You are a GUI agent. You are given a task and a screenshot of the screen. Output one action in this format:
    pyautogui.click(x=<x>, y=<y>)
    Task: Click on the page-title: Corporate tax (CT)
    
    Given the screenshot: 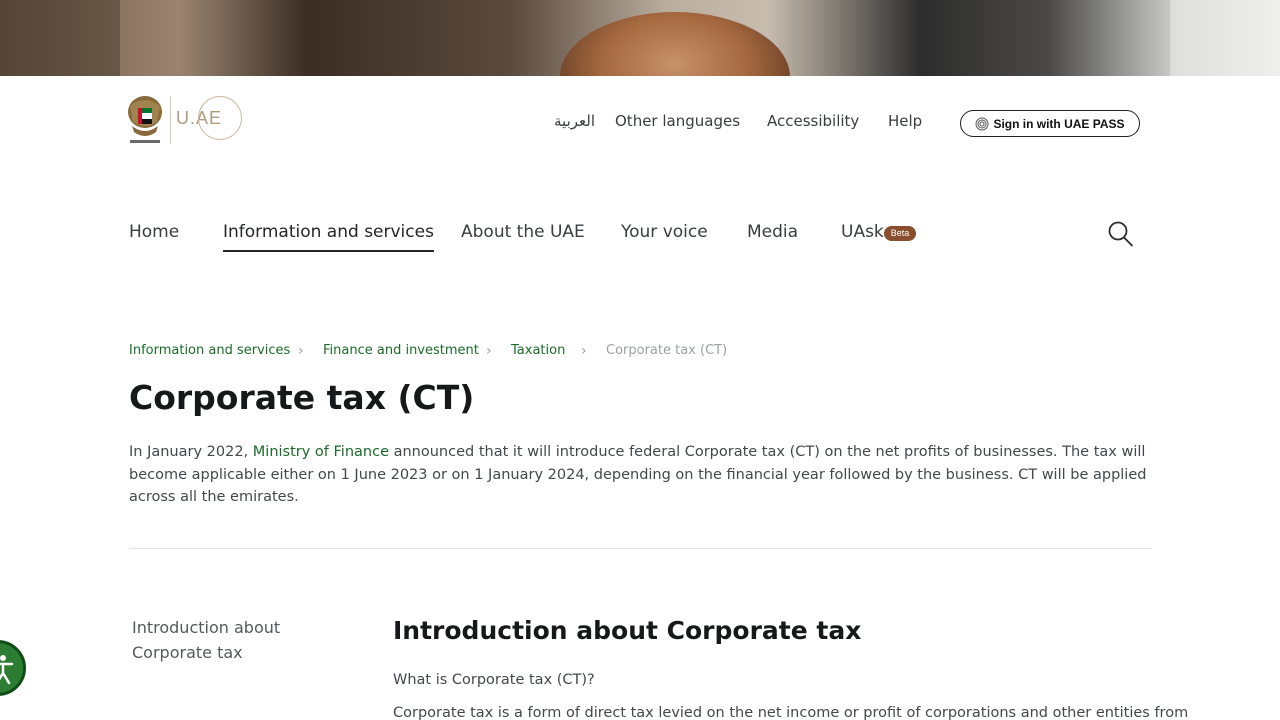 What is the action you would take?
    pyautogui.click(x=302, y=397)
    